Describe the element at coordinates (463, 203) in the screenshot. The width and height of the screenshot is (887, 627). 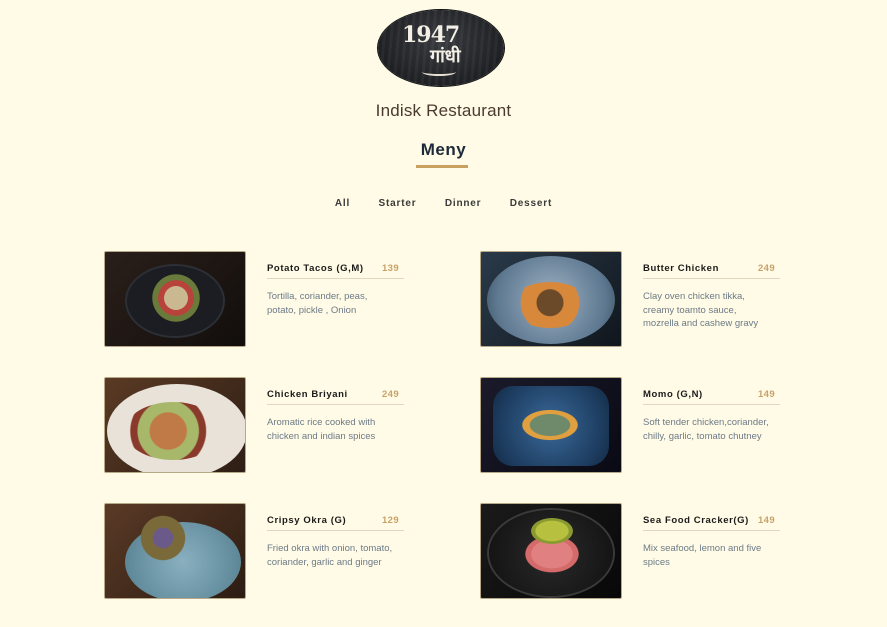
I see `filter-dinner: Dinner` at that location.